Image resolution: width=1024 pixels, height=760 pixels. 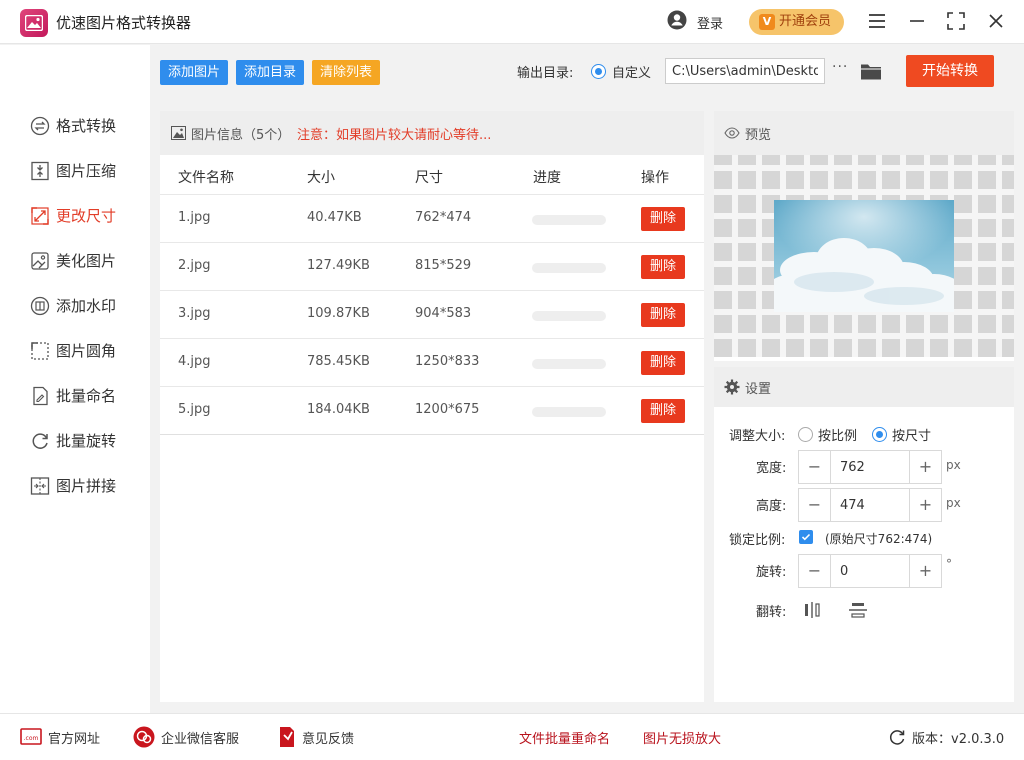 What do you see at coordinates (925, 505) in the screenshot?
I see `height-increment-button: +` at bounding box center [925, 505].